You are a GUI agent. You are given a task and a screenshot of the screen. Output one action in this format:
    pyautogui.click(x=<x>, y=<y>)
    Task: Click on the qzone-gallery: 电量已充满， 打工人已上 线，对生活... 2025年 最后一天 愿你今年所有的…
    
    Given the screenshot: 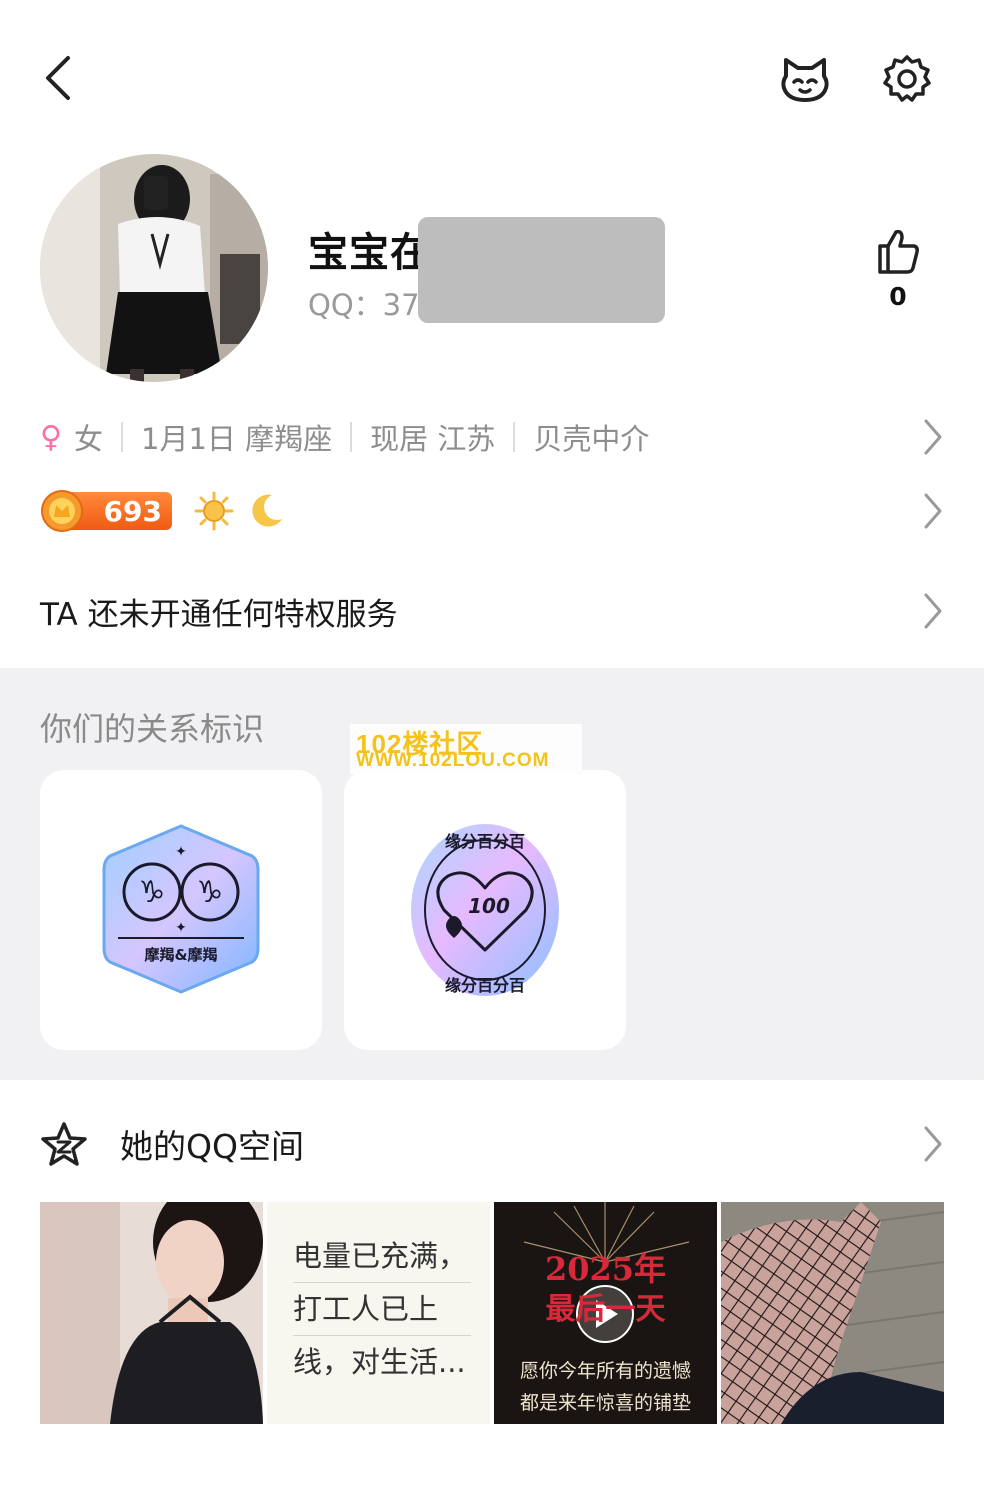 What is the action you would take?
    pyautogui.click(x=492, y=1313)
    